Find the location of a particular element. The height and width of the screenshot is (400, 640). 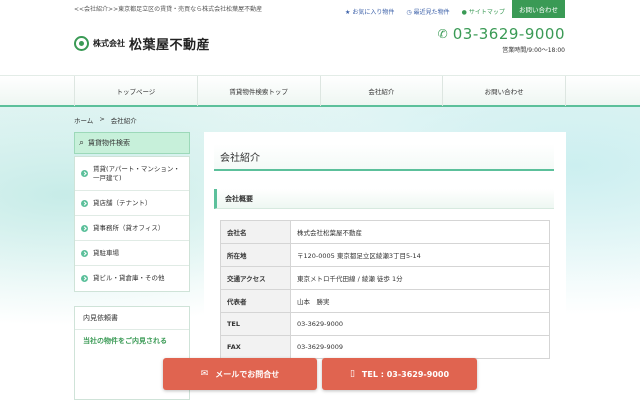

sidebar-item-label: 貸ビル・貸倉庫・その他 is located at coordinates (129, 278).